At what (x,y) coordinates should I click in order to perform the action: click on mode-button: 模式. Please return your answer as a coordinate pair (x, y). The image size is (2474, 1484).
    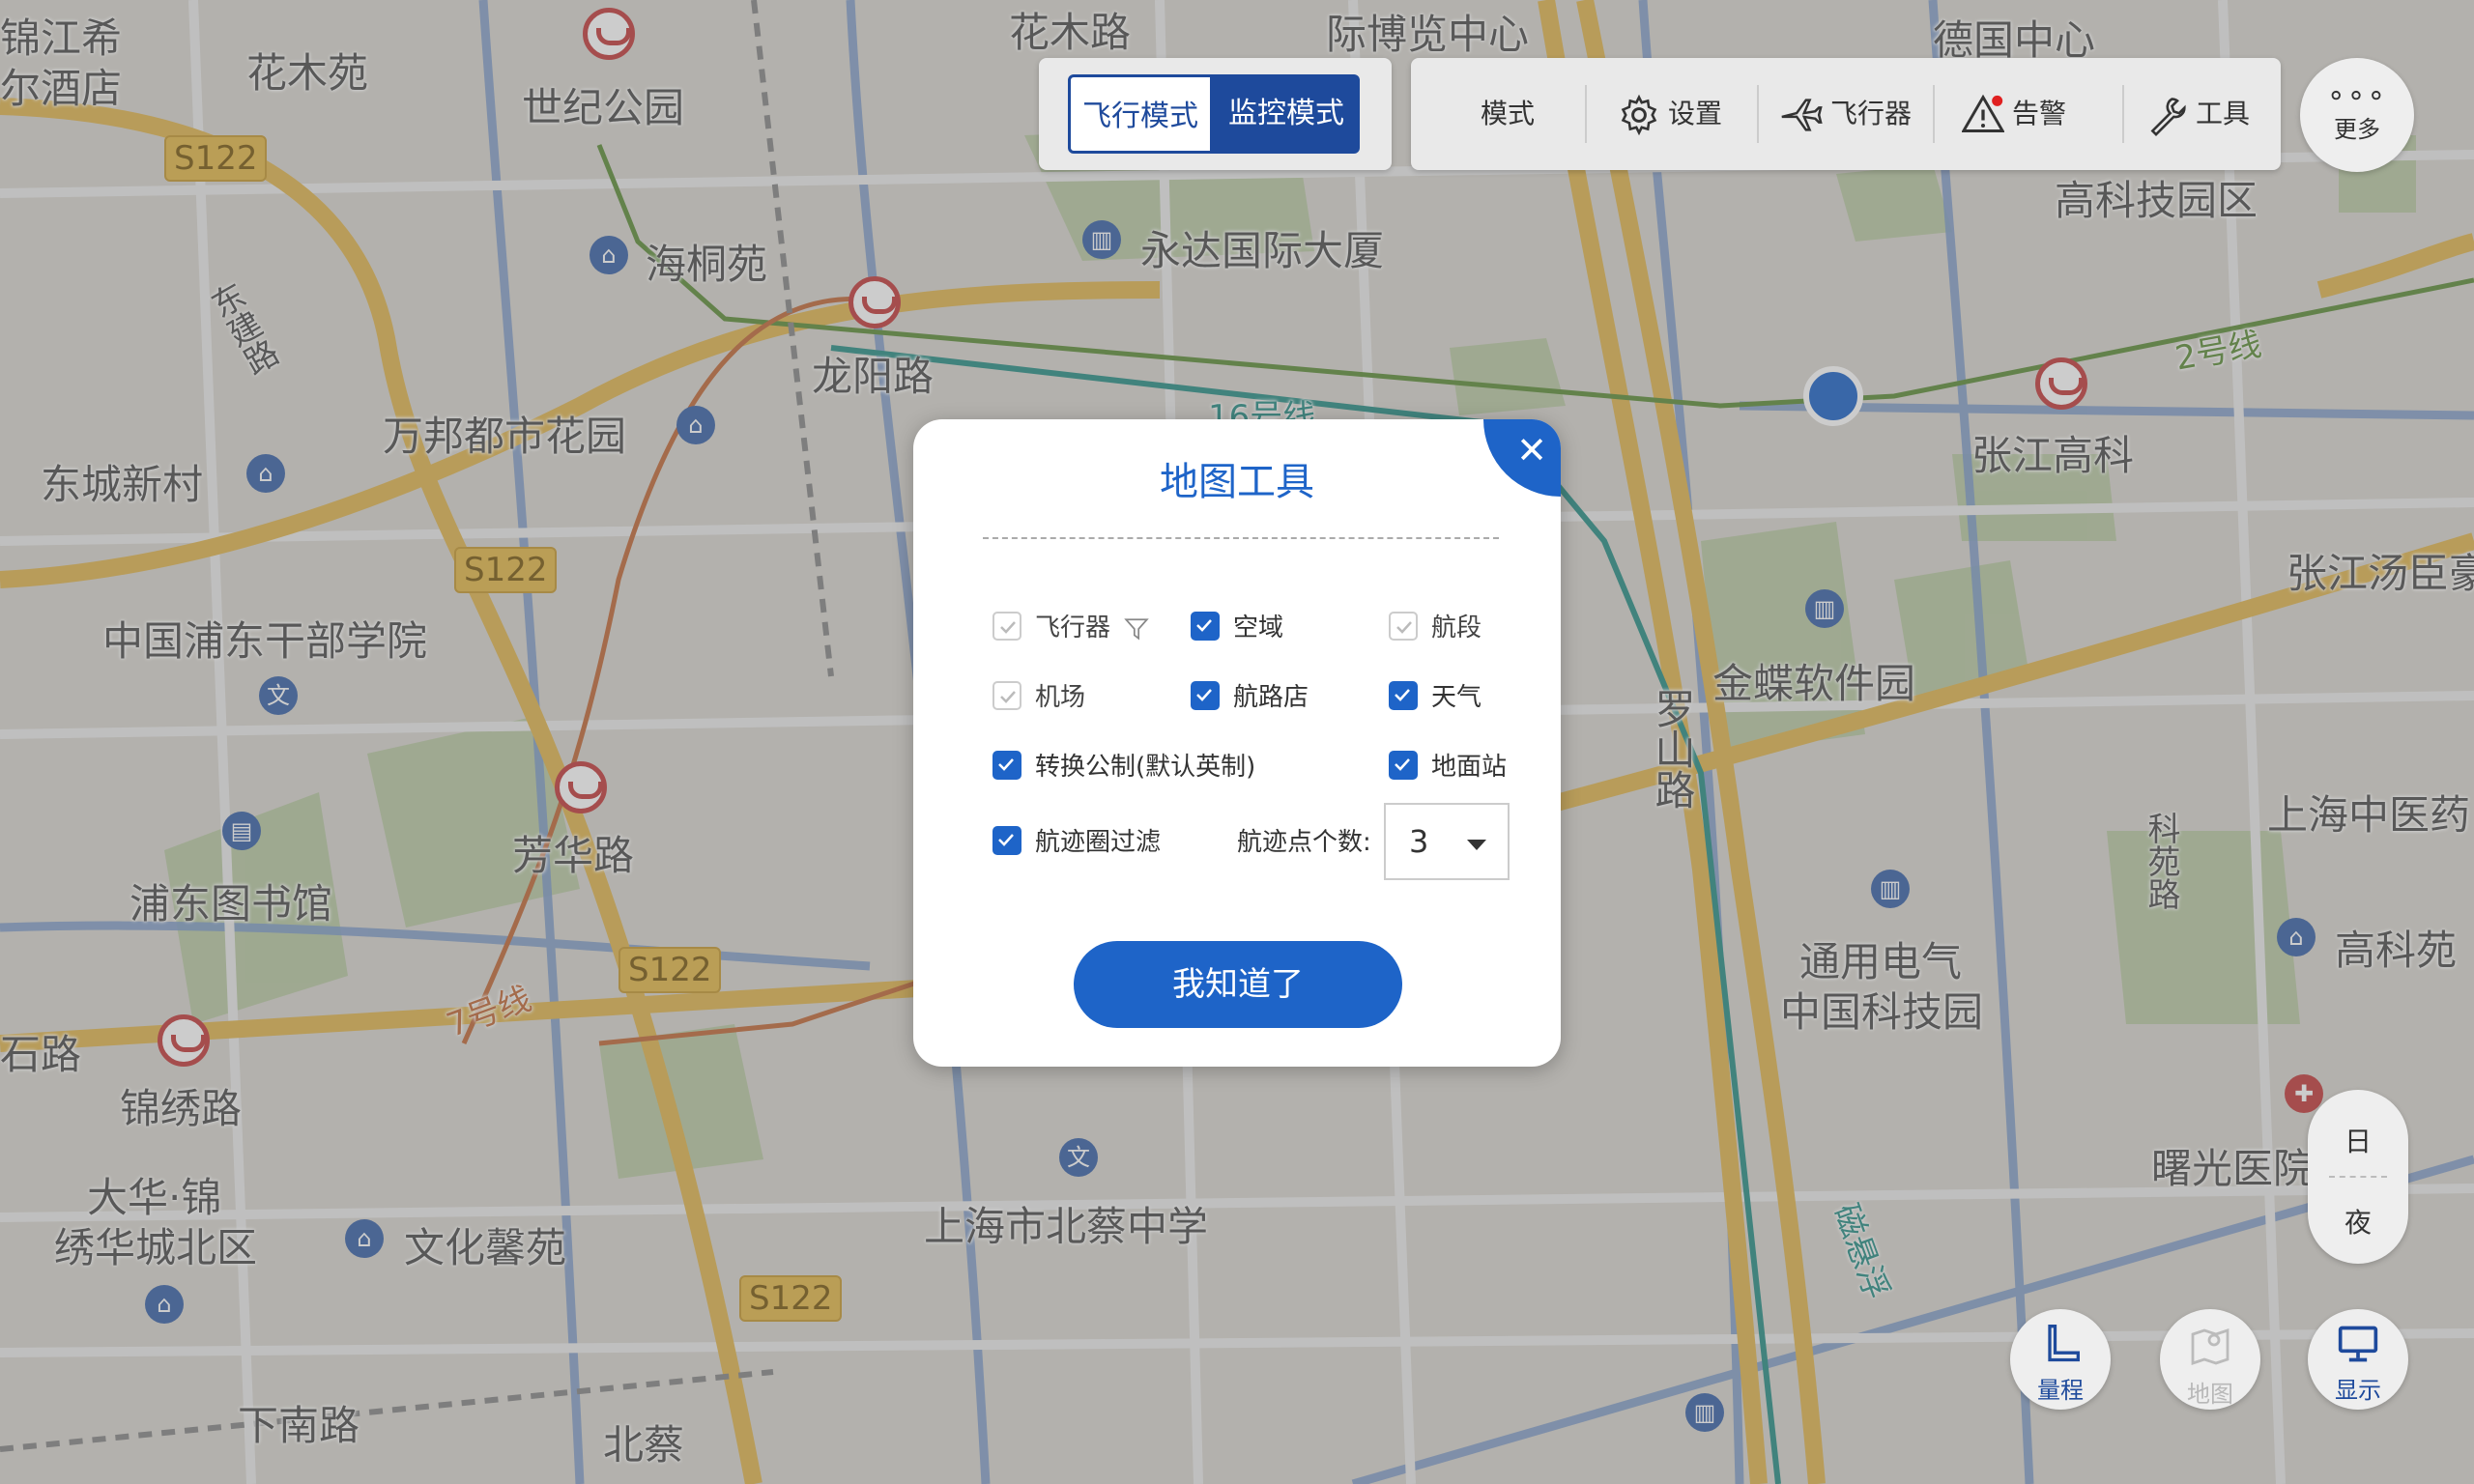
    Looking at the image, I should click on (1508, 114).